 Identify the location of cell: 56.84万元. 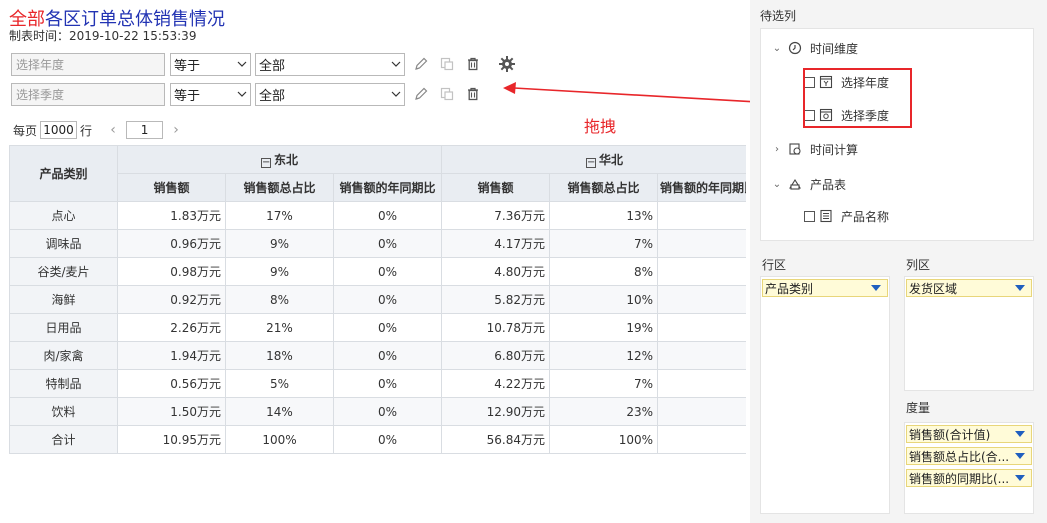
(495, 439).